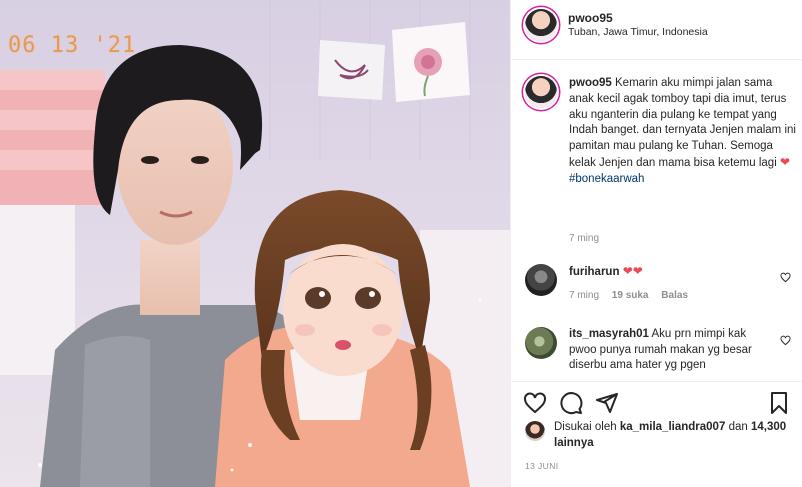 The height and width of the screenshot is (487, 802). What do you see at coordinates (535, 403) in the screenshot?
I see `heart-icon` at bounding box center [535, 403].